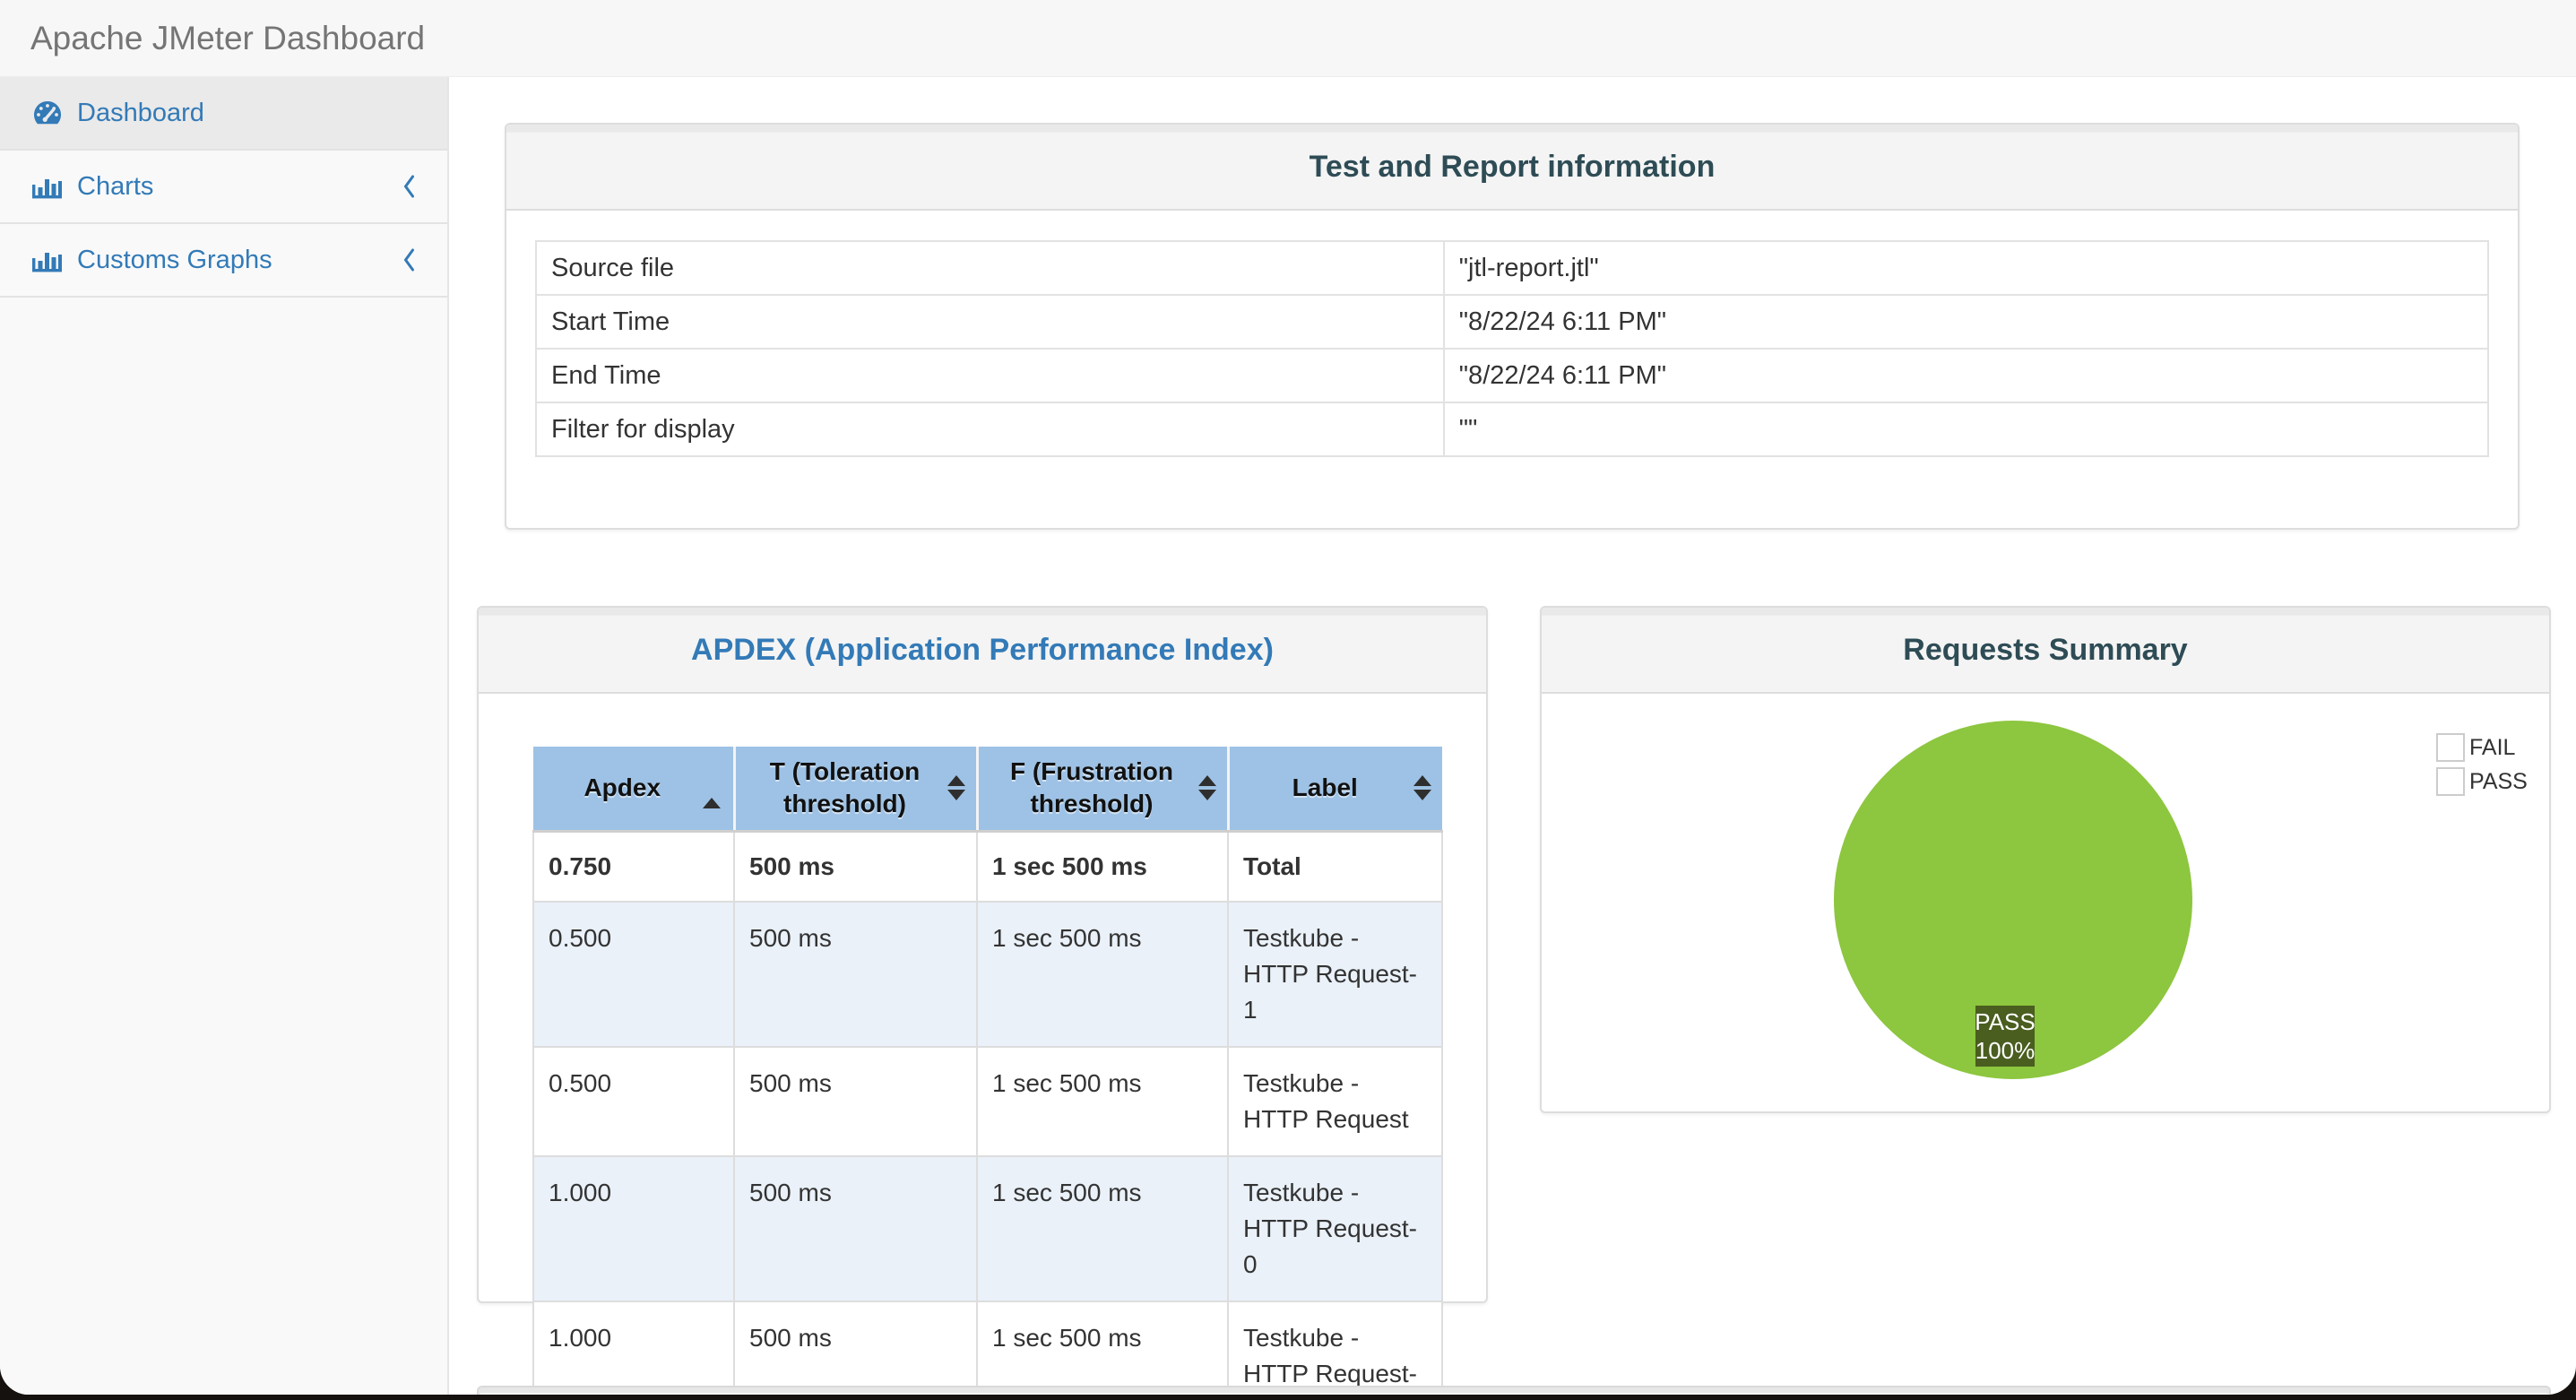  I want to click on apdex-value: 0.750, so click(633, 866).